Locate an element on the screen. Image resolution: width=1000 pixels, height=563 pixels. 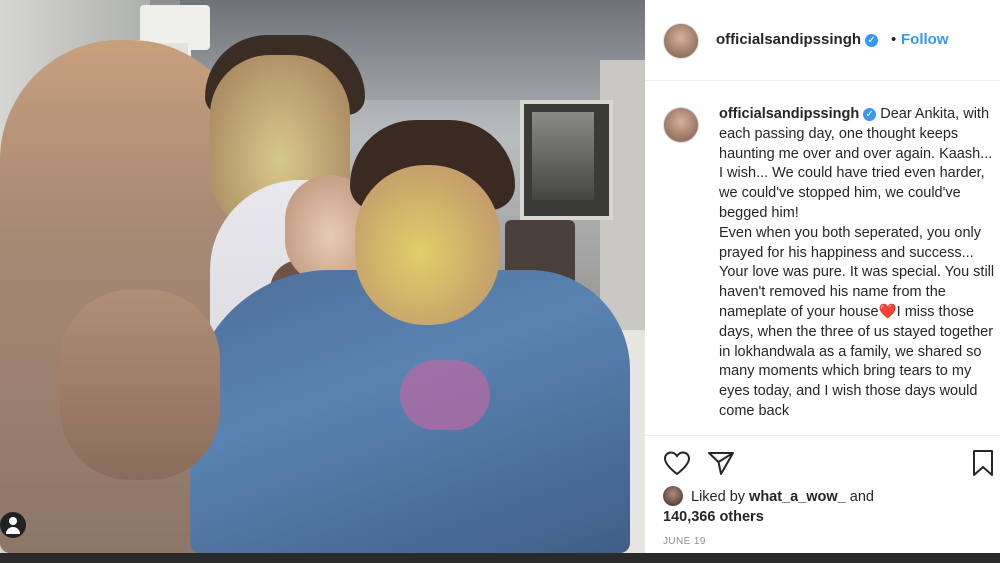
heart-outline-icon is located at coordinates (677, 465).